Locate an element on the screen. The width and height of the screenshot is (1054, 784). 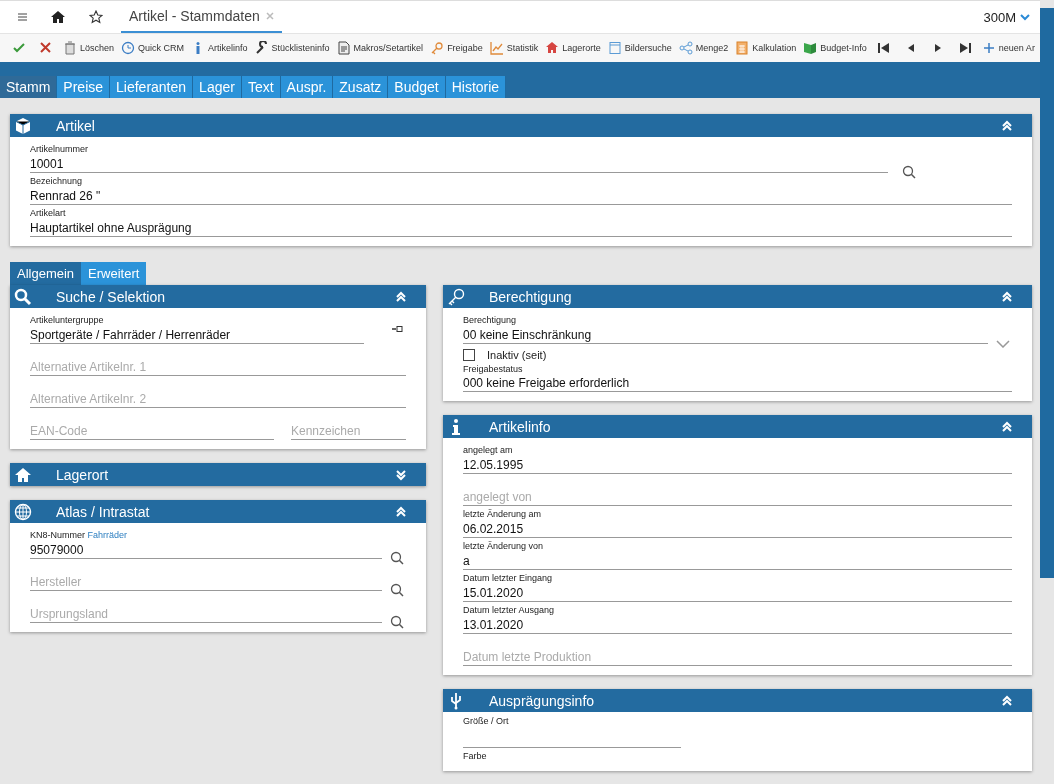
panel-title: Lagerort is located at coordinates (83, 474).